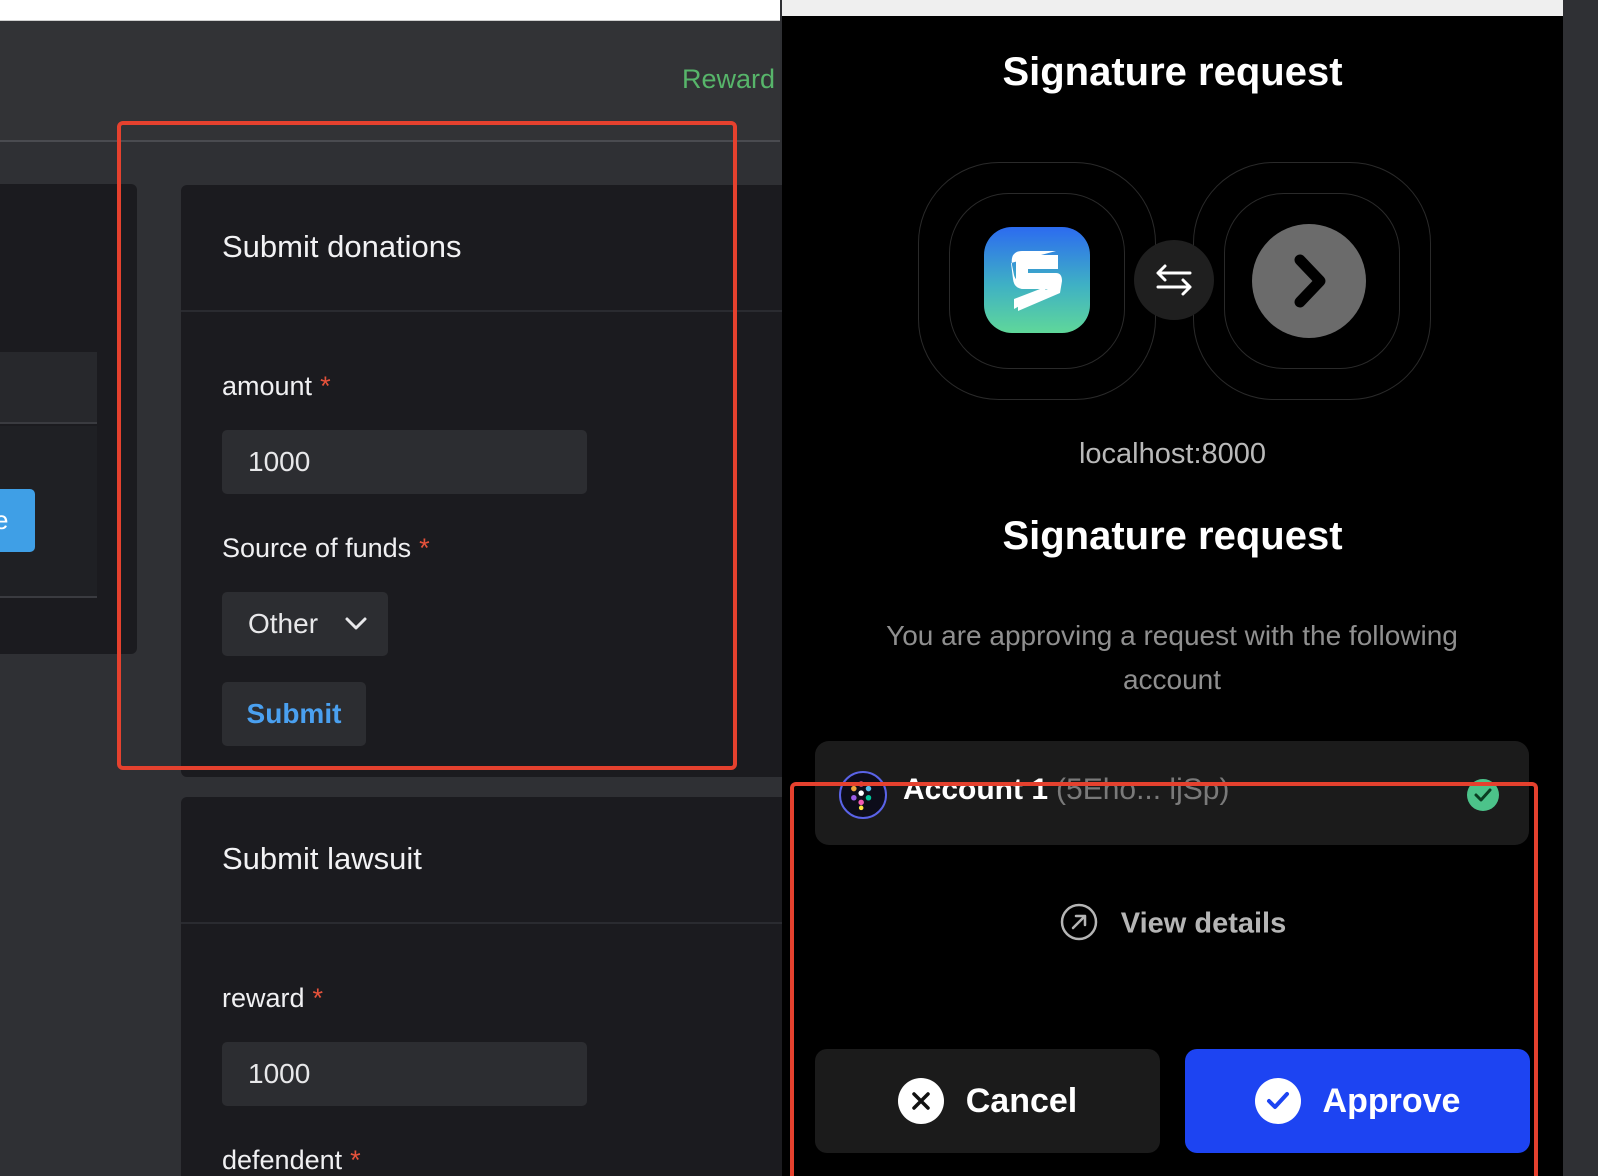  I want to click on defendent-label-text: defendent, so click(282, 1160).